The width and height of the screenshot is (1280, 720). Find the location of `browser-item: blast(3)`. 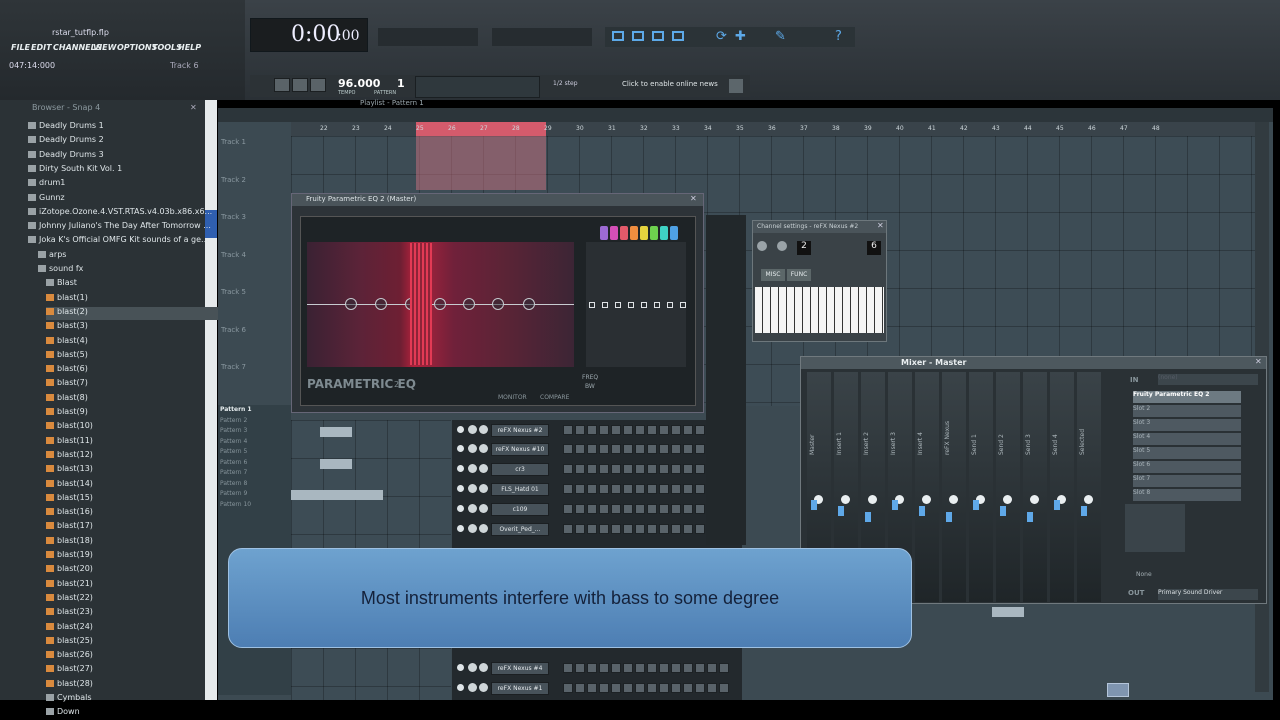

browser-item: blast(3) is located at coordinates (146, 327).